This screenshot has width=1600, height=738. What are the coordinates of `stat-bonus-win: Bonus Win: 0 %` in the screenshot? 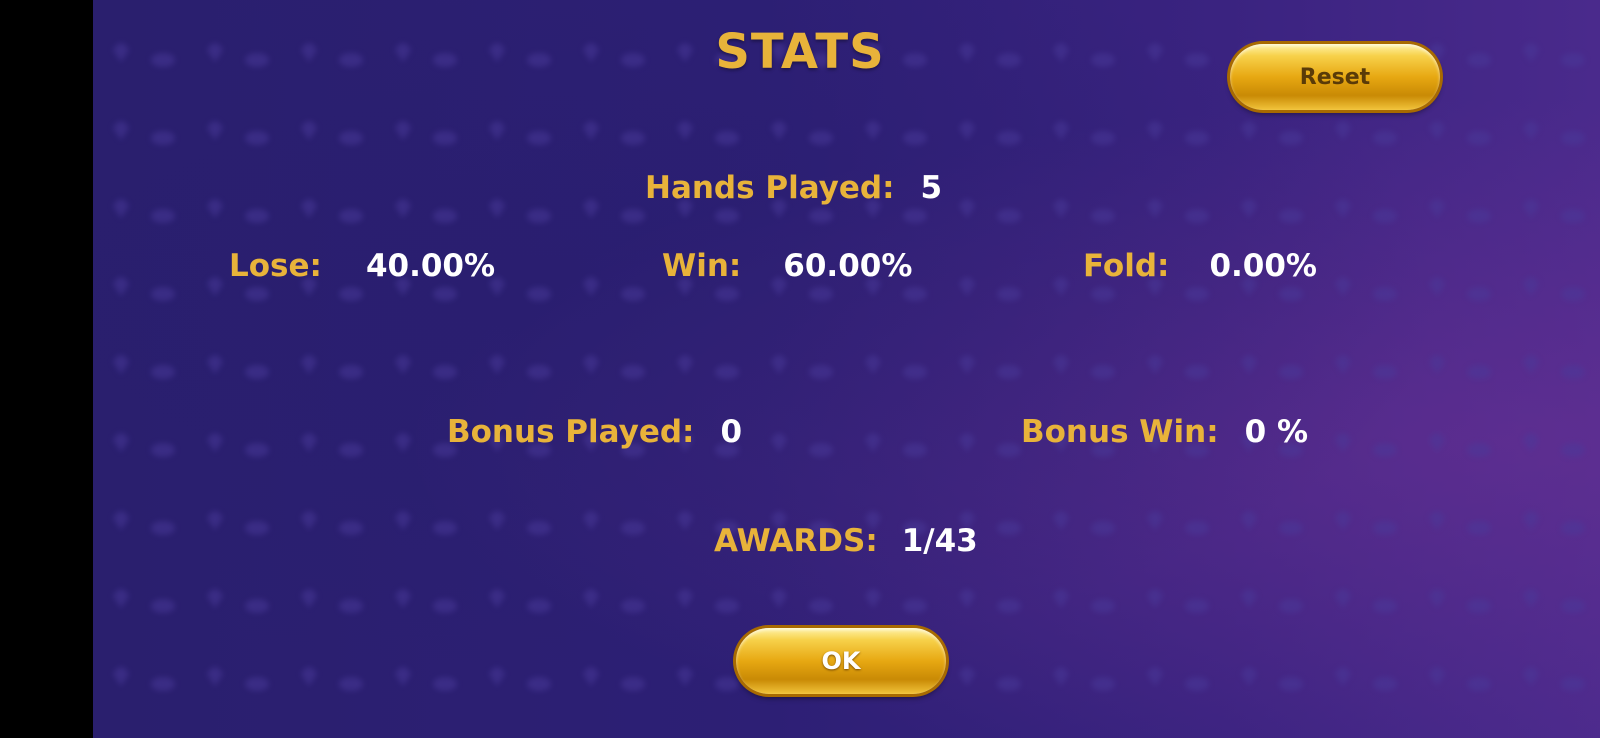 It's located at (1164, 432).